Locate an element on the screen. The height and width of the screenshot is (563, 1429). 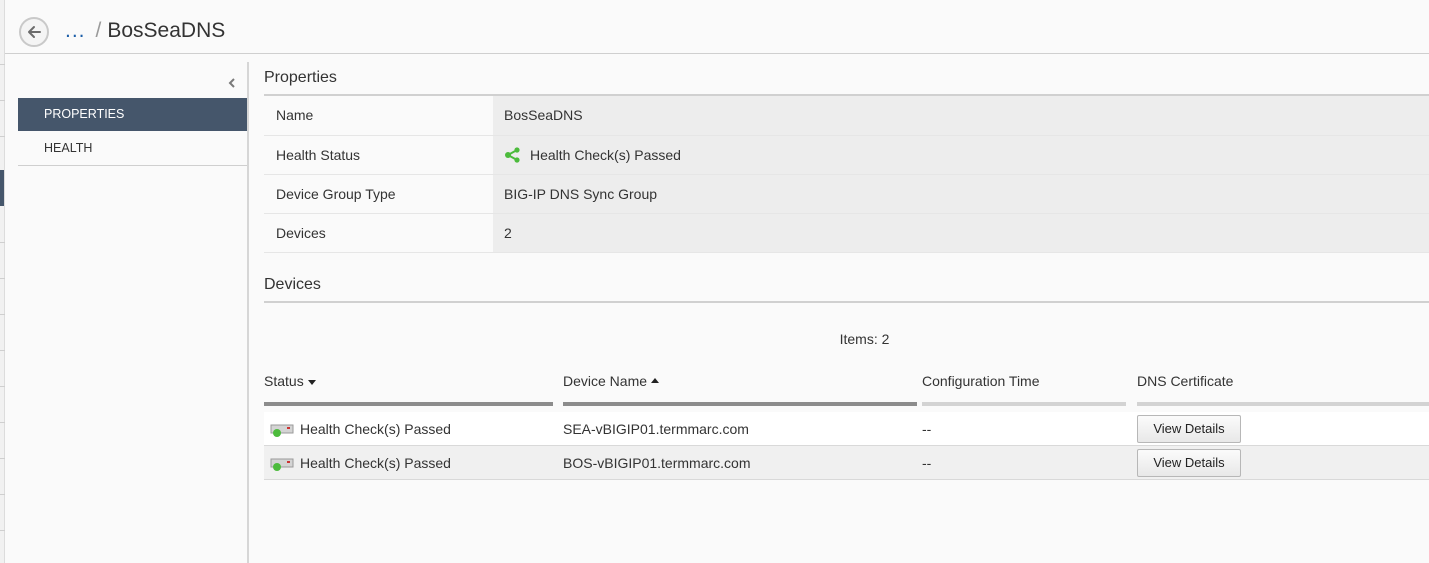
properties-section-title: Properties is located at coordinates (846, 79).